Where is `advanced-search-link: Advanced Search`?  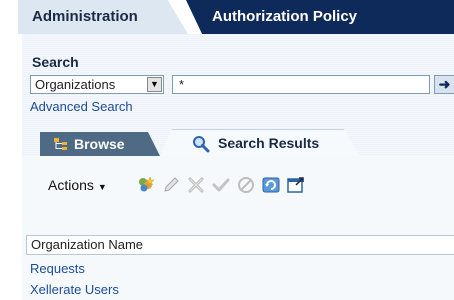 advanced-search-link: Advanced Search is located at coordinates (81, 106).